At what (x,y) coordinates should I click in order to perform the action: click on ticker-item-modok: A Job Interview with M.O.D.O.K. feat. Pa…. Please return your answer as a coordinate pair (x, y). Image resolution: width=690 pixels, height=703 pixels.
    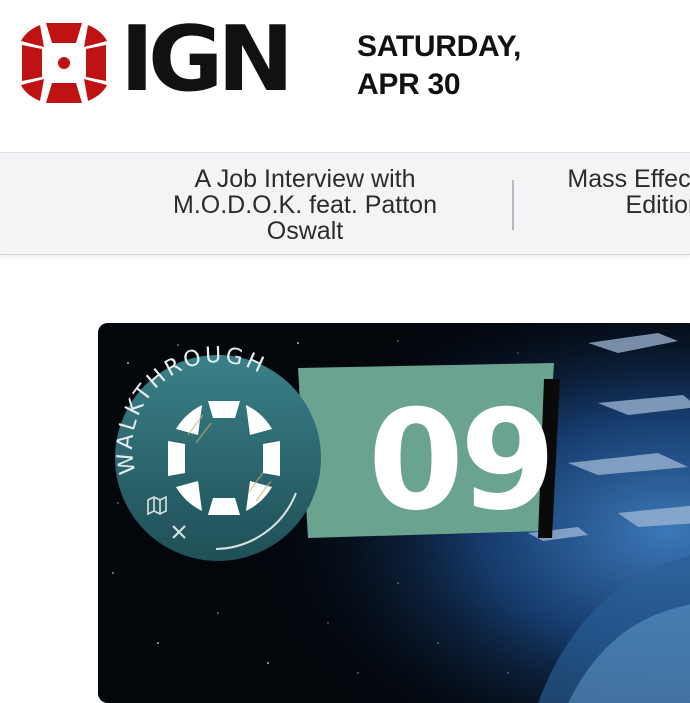
    Looking at the image, I should click on (305, 205).